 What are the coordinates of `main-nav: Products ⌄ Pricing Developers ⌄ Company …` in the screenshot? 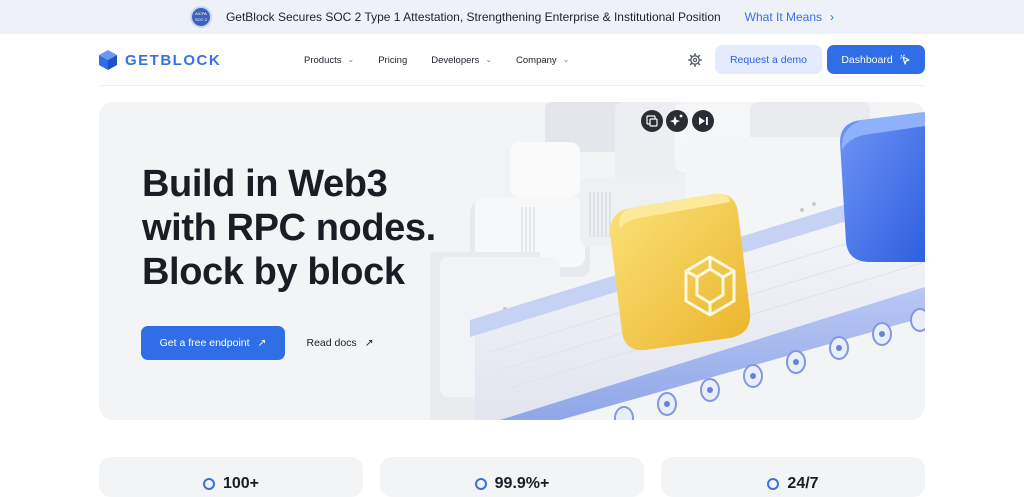 It's located at (448, 60).